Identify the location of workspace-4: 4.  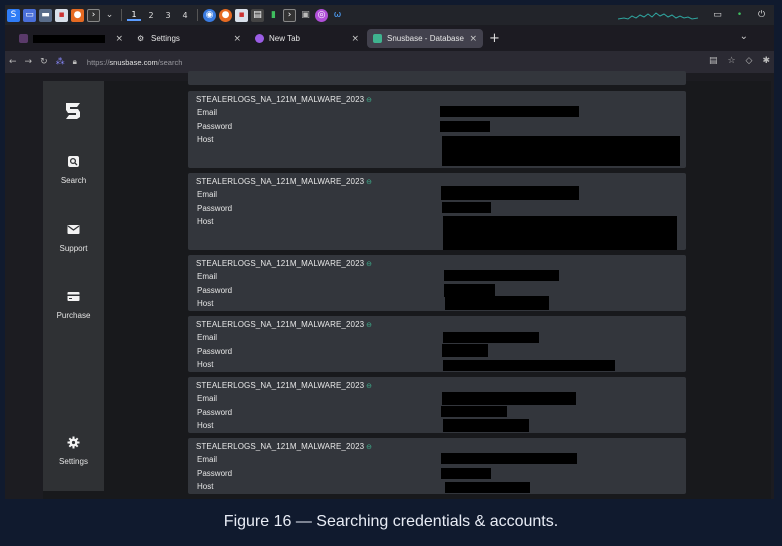
(185, 15).